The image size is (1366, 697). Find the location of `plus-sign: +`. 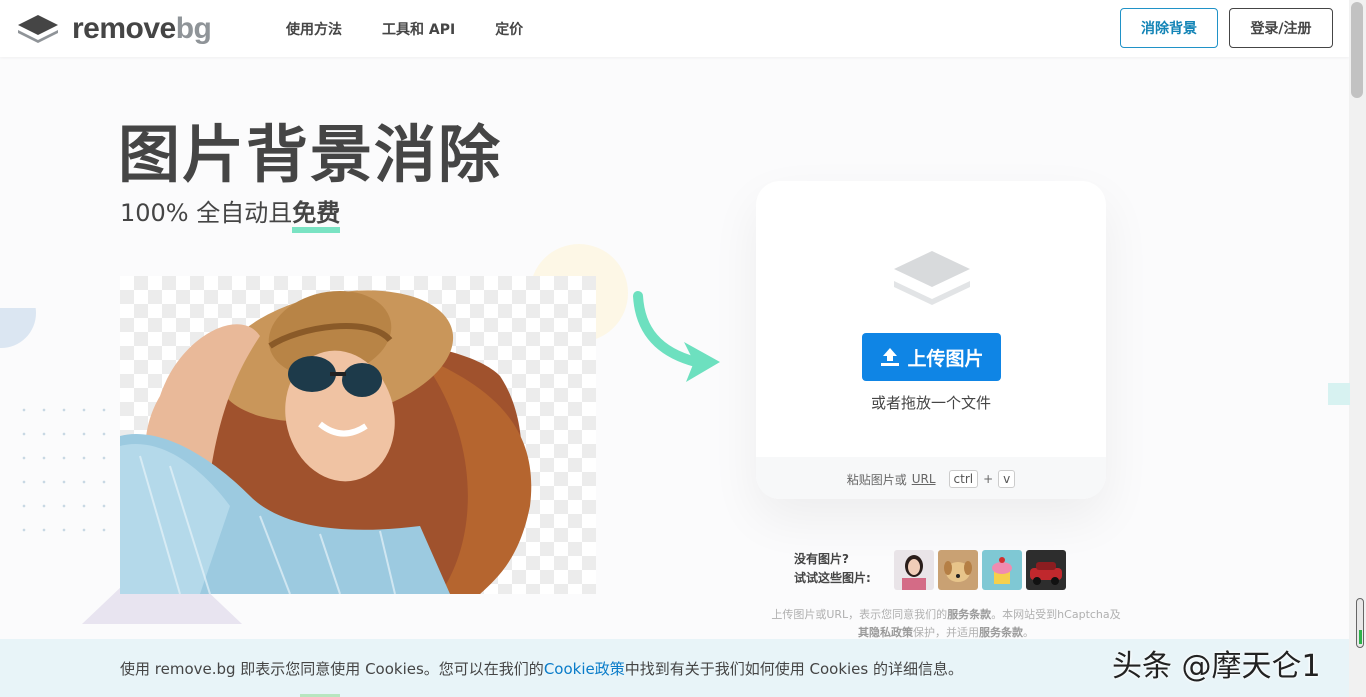

plus-sign: + is located at coordinates (988, 479).